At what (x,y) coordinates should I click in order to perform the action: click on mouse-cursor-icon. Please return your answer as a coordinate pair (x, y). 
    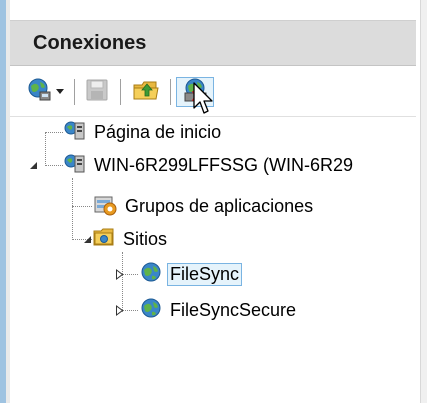
    Looking at the image, I should click on (204, 101).